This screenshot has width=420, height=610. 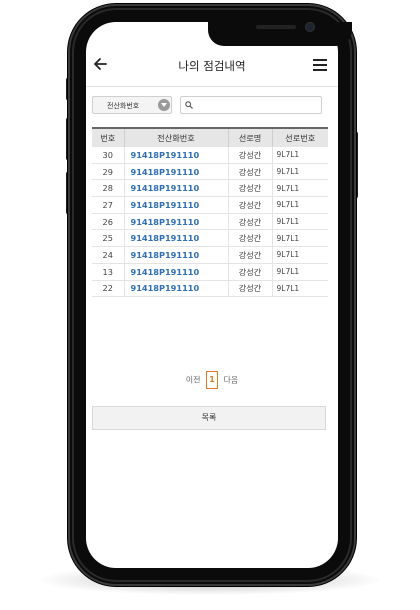 What do you see at coordinates (276, 27) in the screenshot?
I see `speaker-grille` at bounding box center [276, 27].